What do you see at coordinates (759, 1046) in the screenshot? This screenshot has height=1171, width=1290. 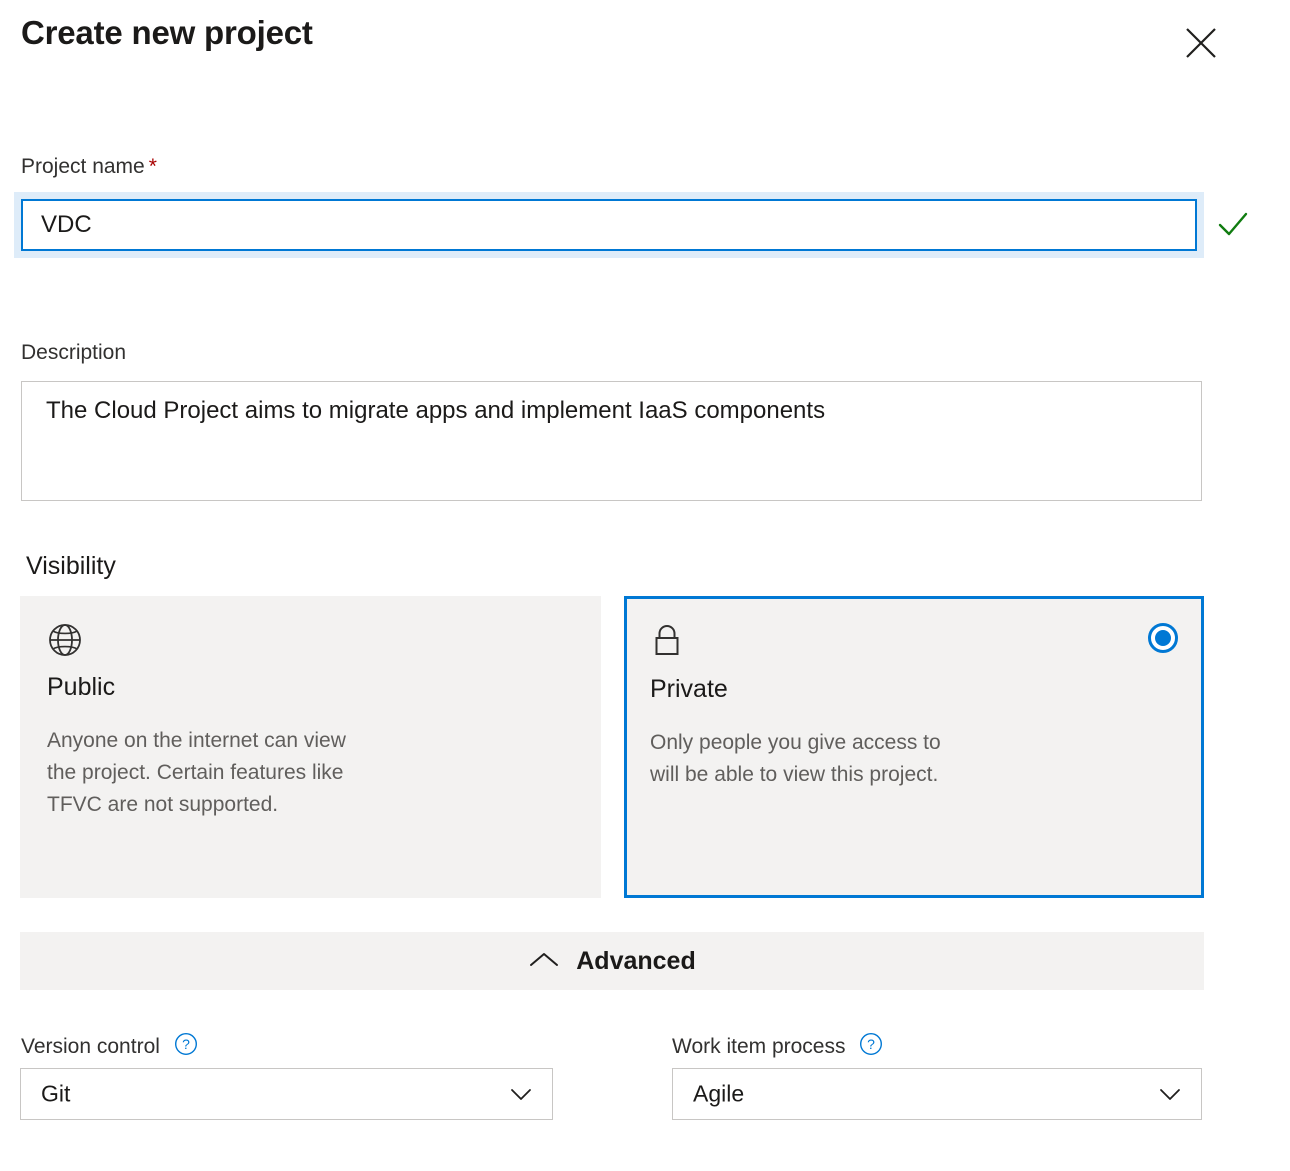 I see `work-item-process-label-text: Work item process` at bounding box center [759, 1046].